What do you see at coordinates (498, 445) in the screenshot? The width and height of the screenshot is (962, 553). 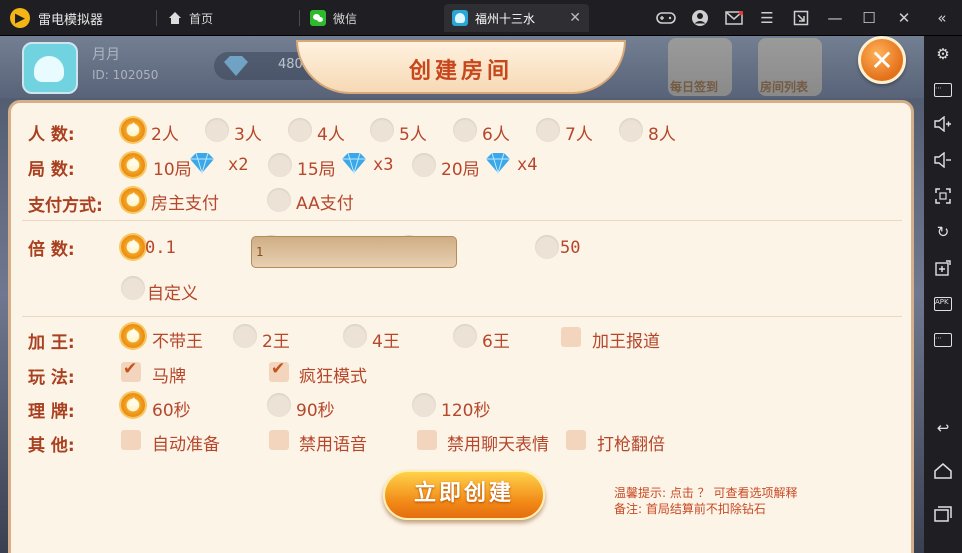 I see `other-disable-emoji-label: 禁用聊天表情` at bounding box center [498, 445].